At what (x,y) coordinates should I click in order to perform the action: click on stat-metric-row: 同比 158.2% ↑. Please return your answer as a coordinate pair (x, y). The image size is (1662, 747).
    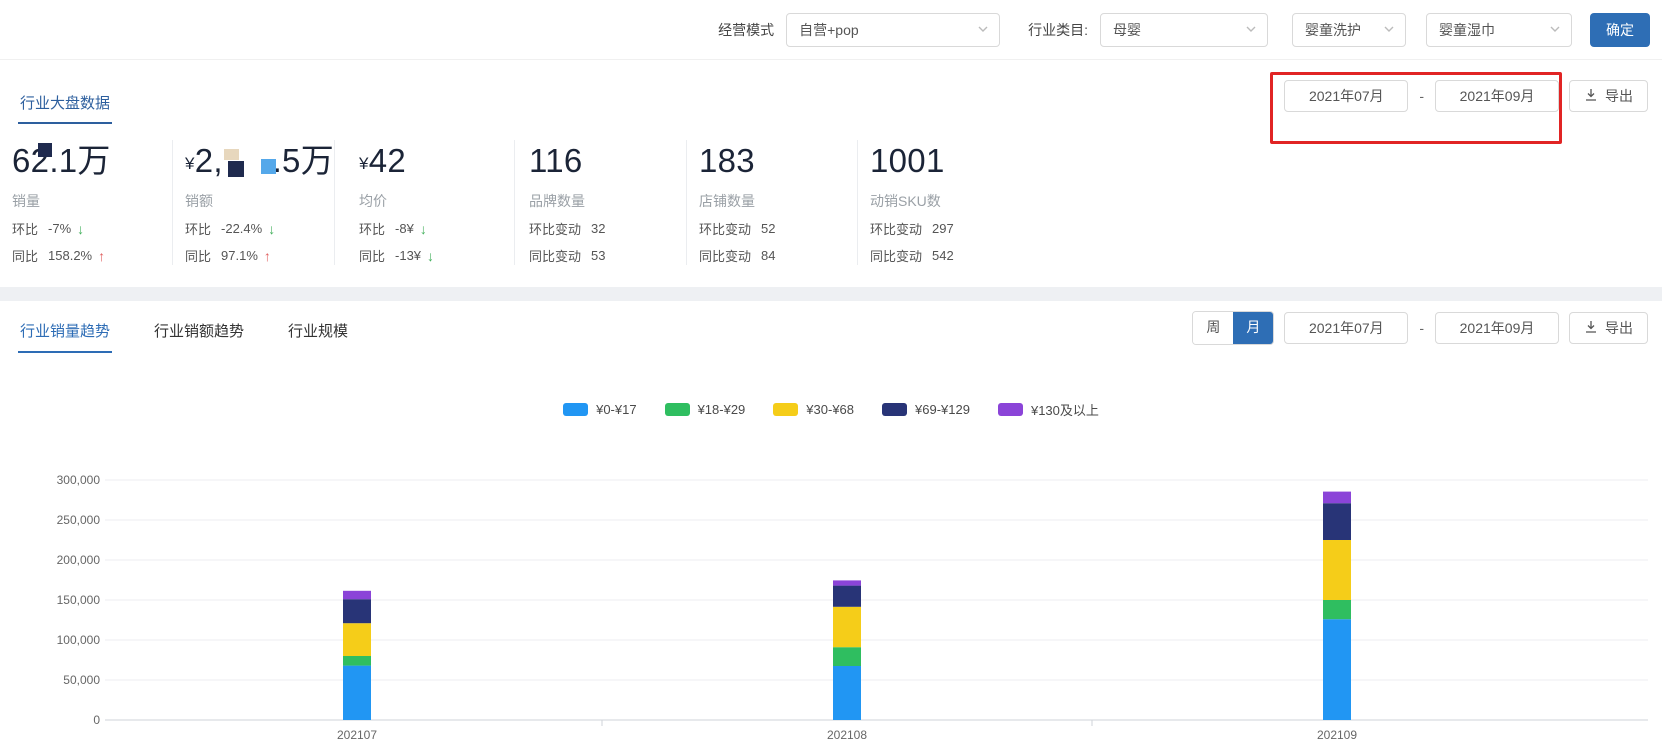
    Looking at the image, I should click on (92, 255).